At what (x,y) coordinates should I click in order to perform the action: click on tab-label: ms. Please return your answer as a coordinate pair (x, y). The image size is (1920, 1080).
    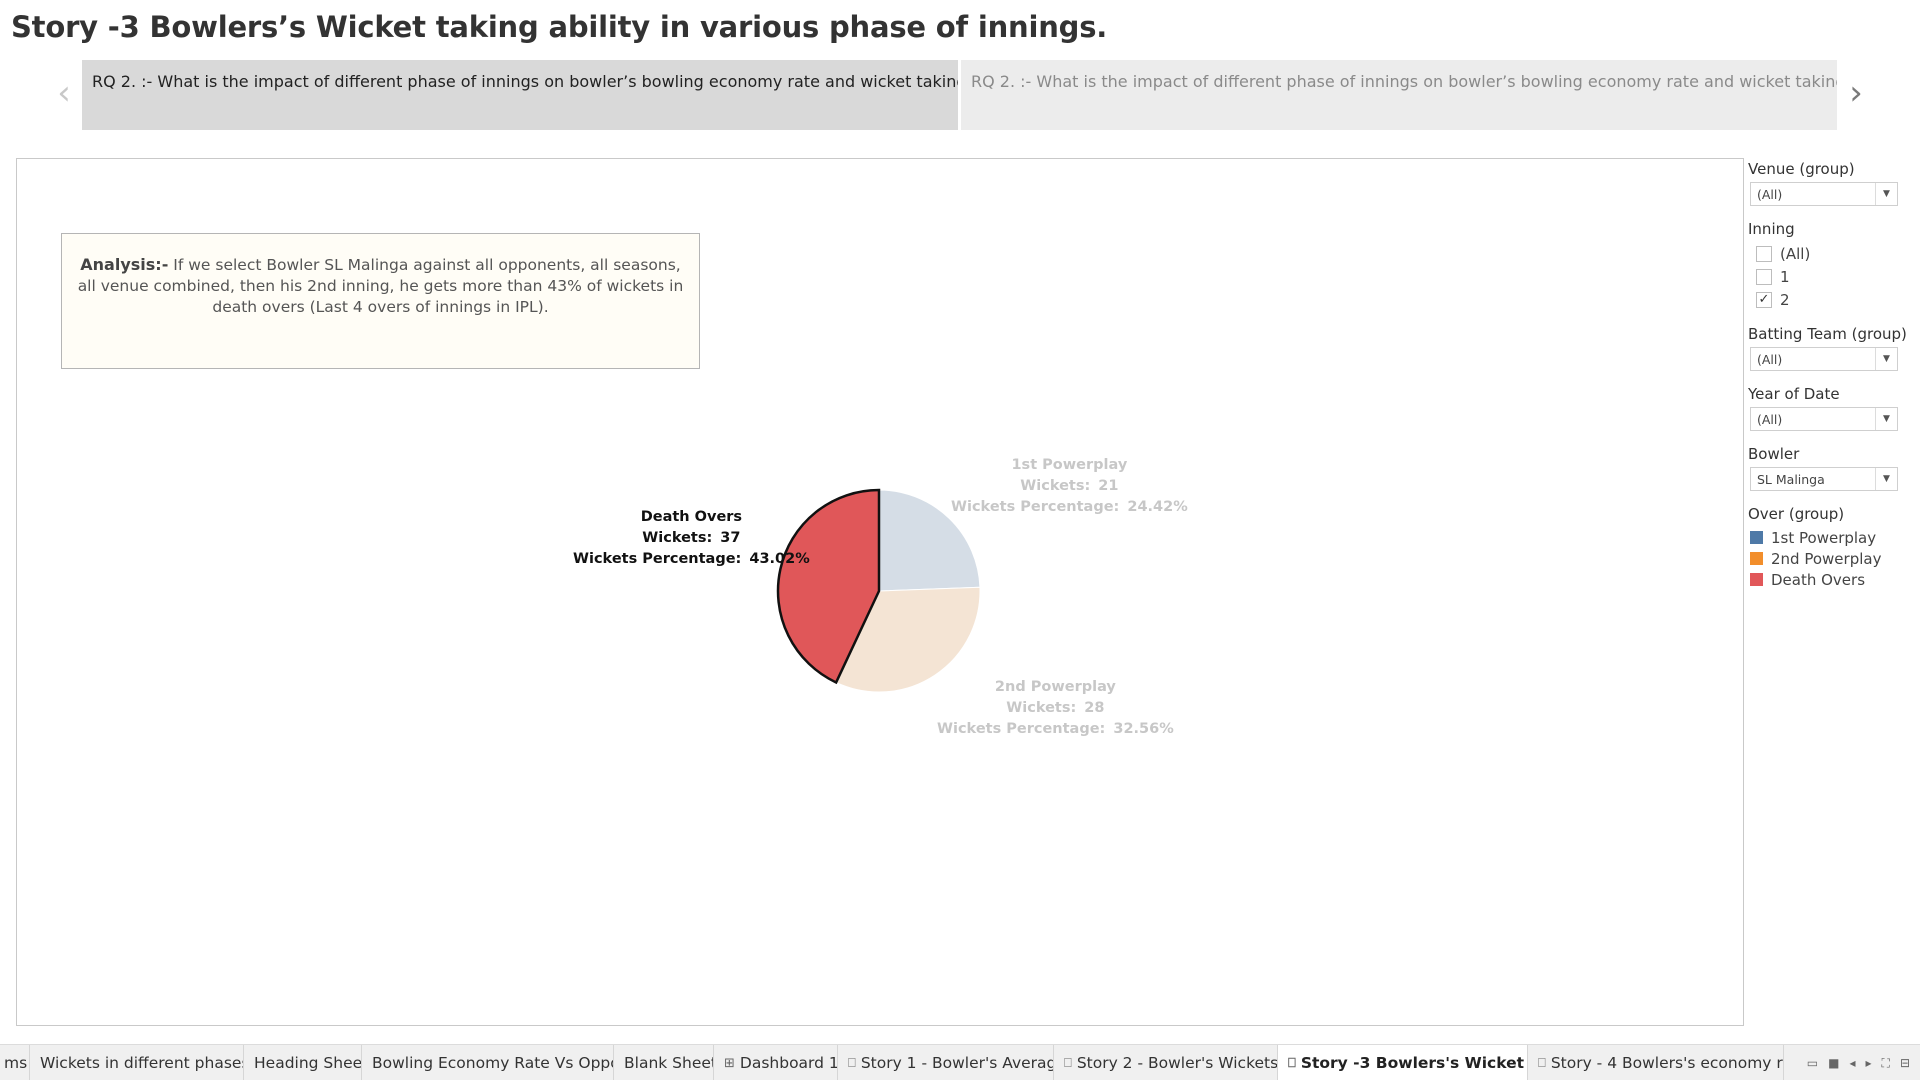
    Looking at the image, I should click on (16, 1063).